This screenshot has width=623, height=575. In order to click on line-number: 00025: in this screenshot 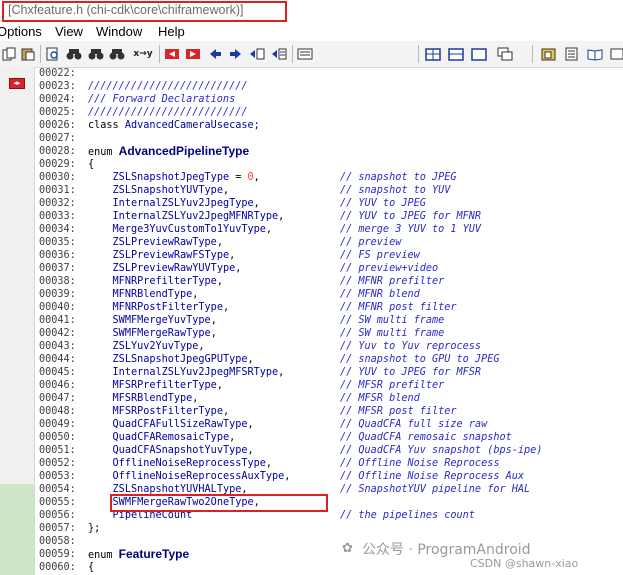, I will do `click(57, 112)`.